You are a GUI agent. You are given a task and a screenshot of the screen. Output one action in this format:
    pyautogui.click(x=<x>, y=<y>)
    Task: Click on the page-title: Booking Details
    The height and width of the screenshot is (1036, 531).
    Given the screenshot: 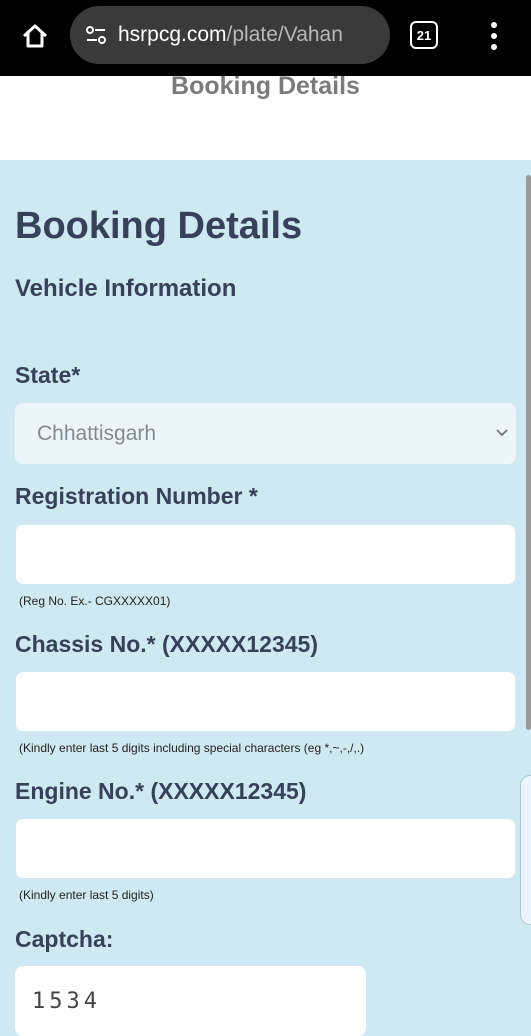 What is the action you would take?
    pyautogui.click(x=159, y=226)
    